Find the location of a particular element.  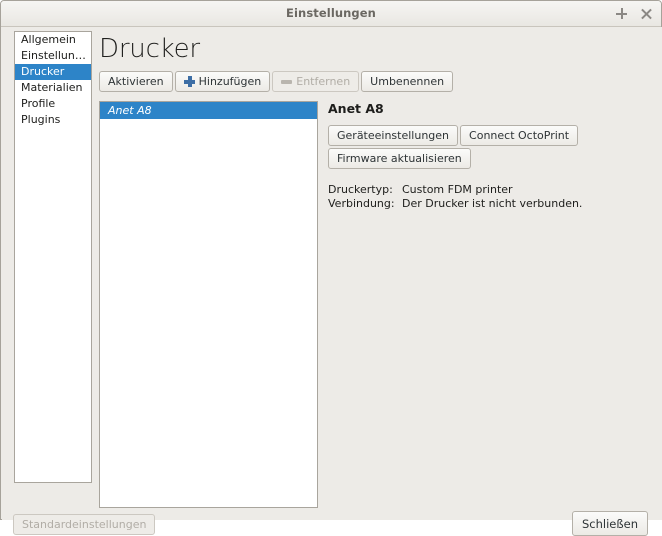

connect-octoprint-label: Connect OctoPrint is located at coordinates (519, 135).